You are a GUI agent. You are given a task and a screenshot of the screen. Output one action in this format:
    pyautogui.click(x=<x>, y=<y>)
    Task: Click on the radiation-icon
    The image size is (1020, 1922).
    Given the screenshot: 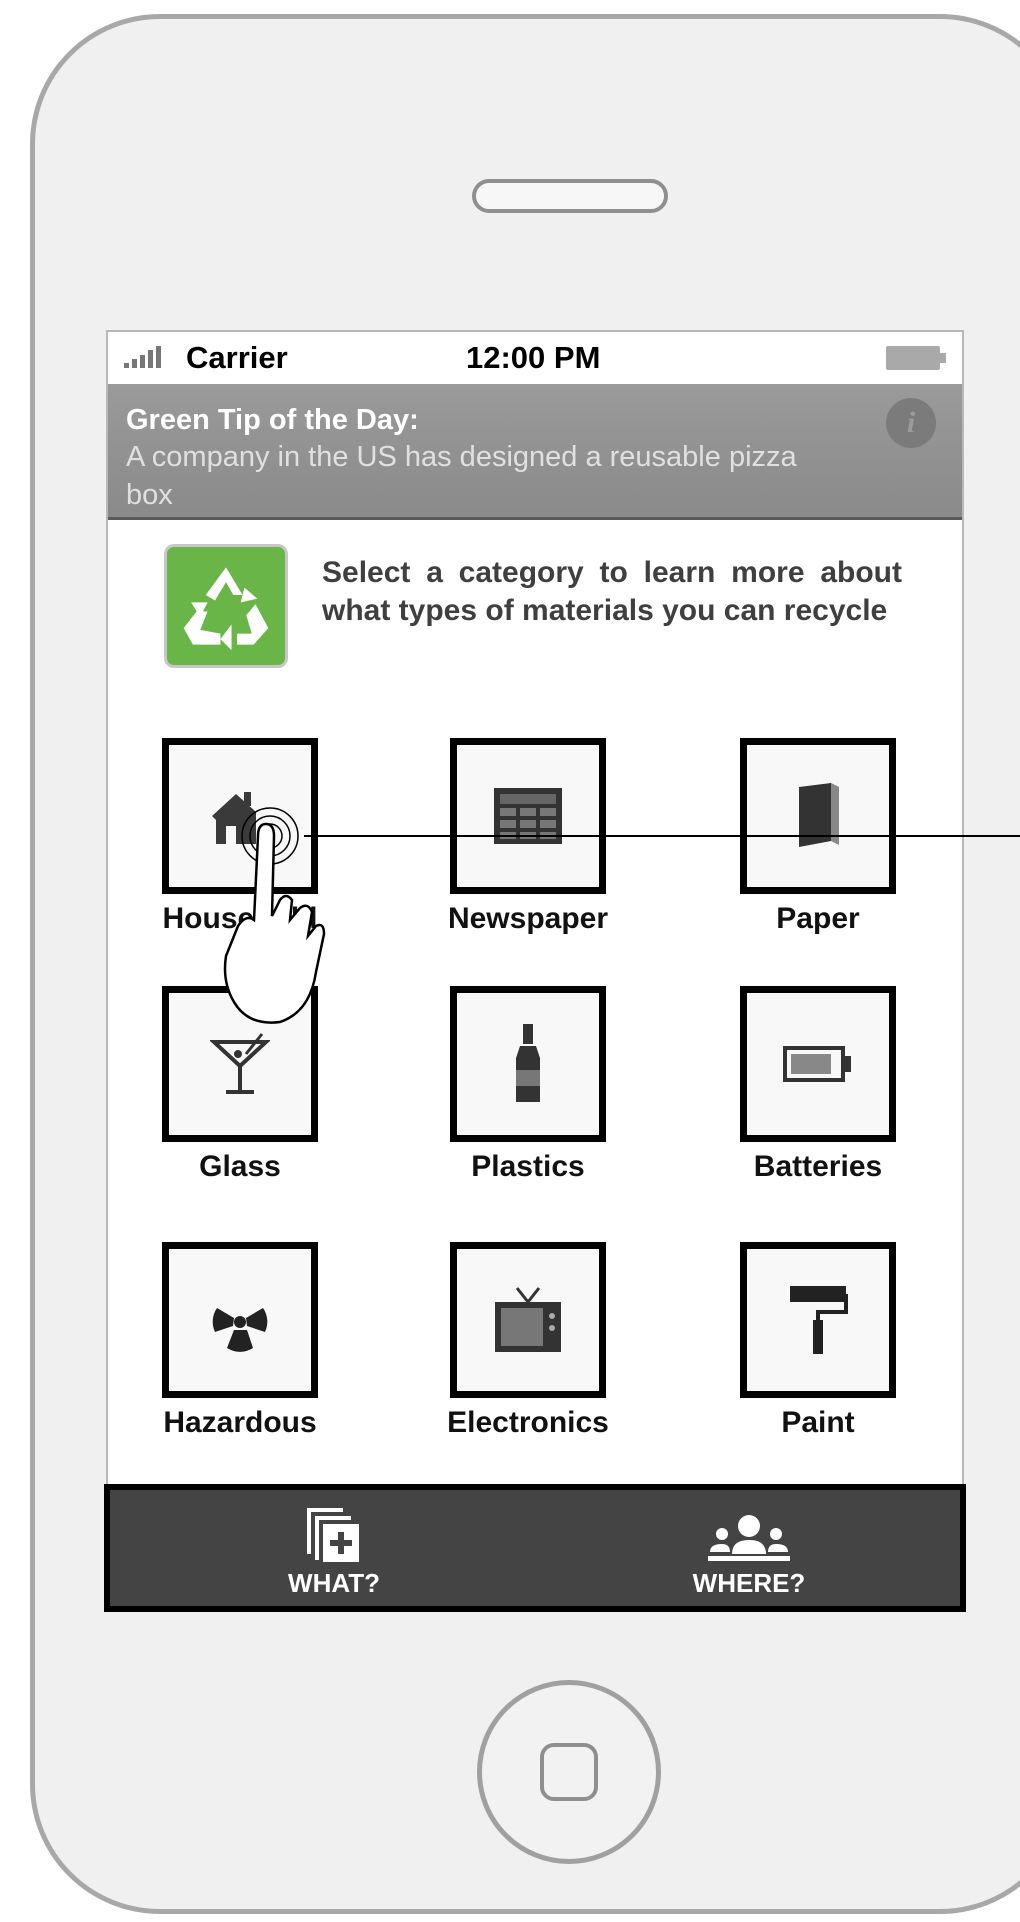 What is the action you would take?
    pyautogui.click(x=240, y=1330)
    